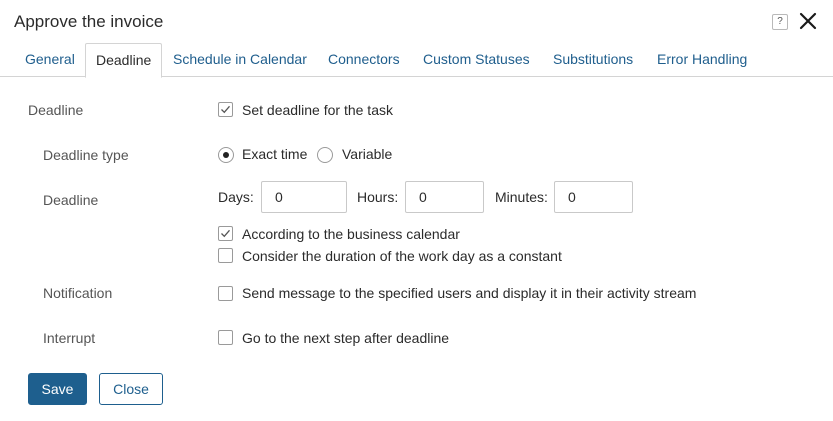  Describe the element at coordinates (236, 197) in the screenshot. I see `days-label: Days:` at that location.